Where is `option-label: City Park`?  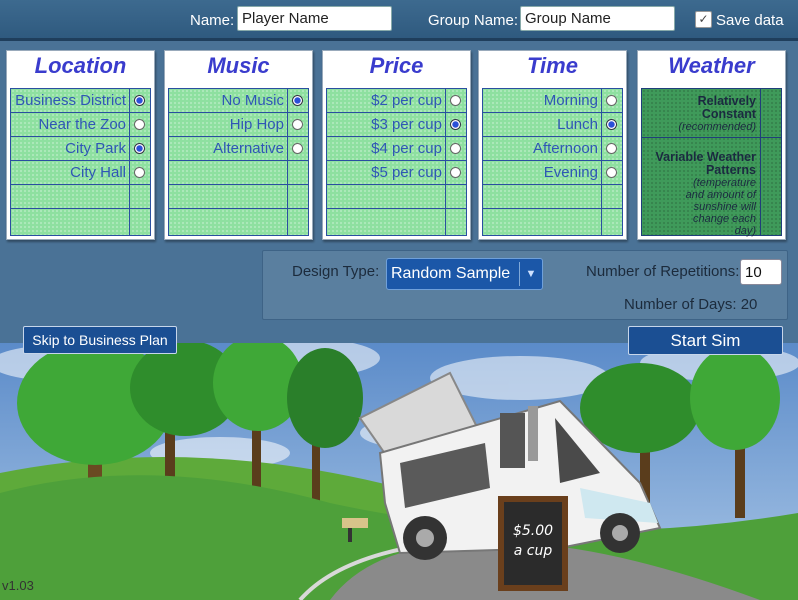 option-label: City Park is located at coordinates (95, 148).